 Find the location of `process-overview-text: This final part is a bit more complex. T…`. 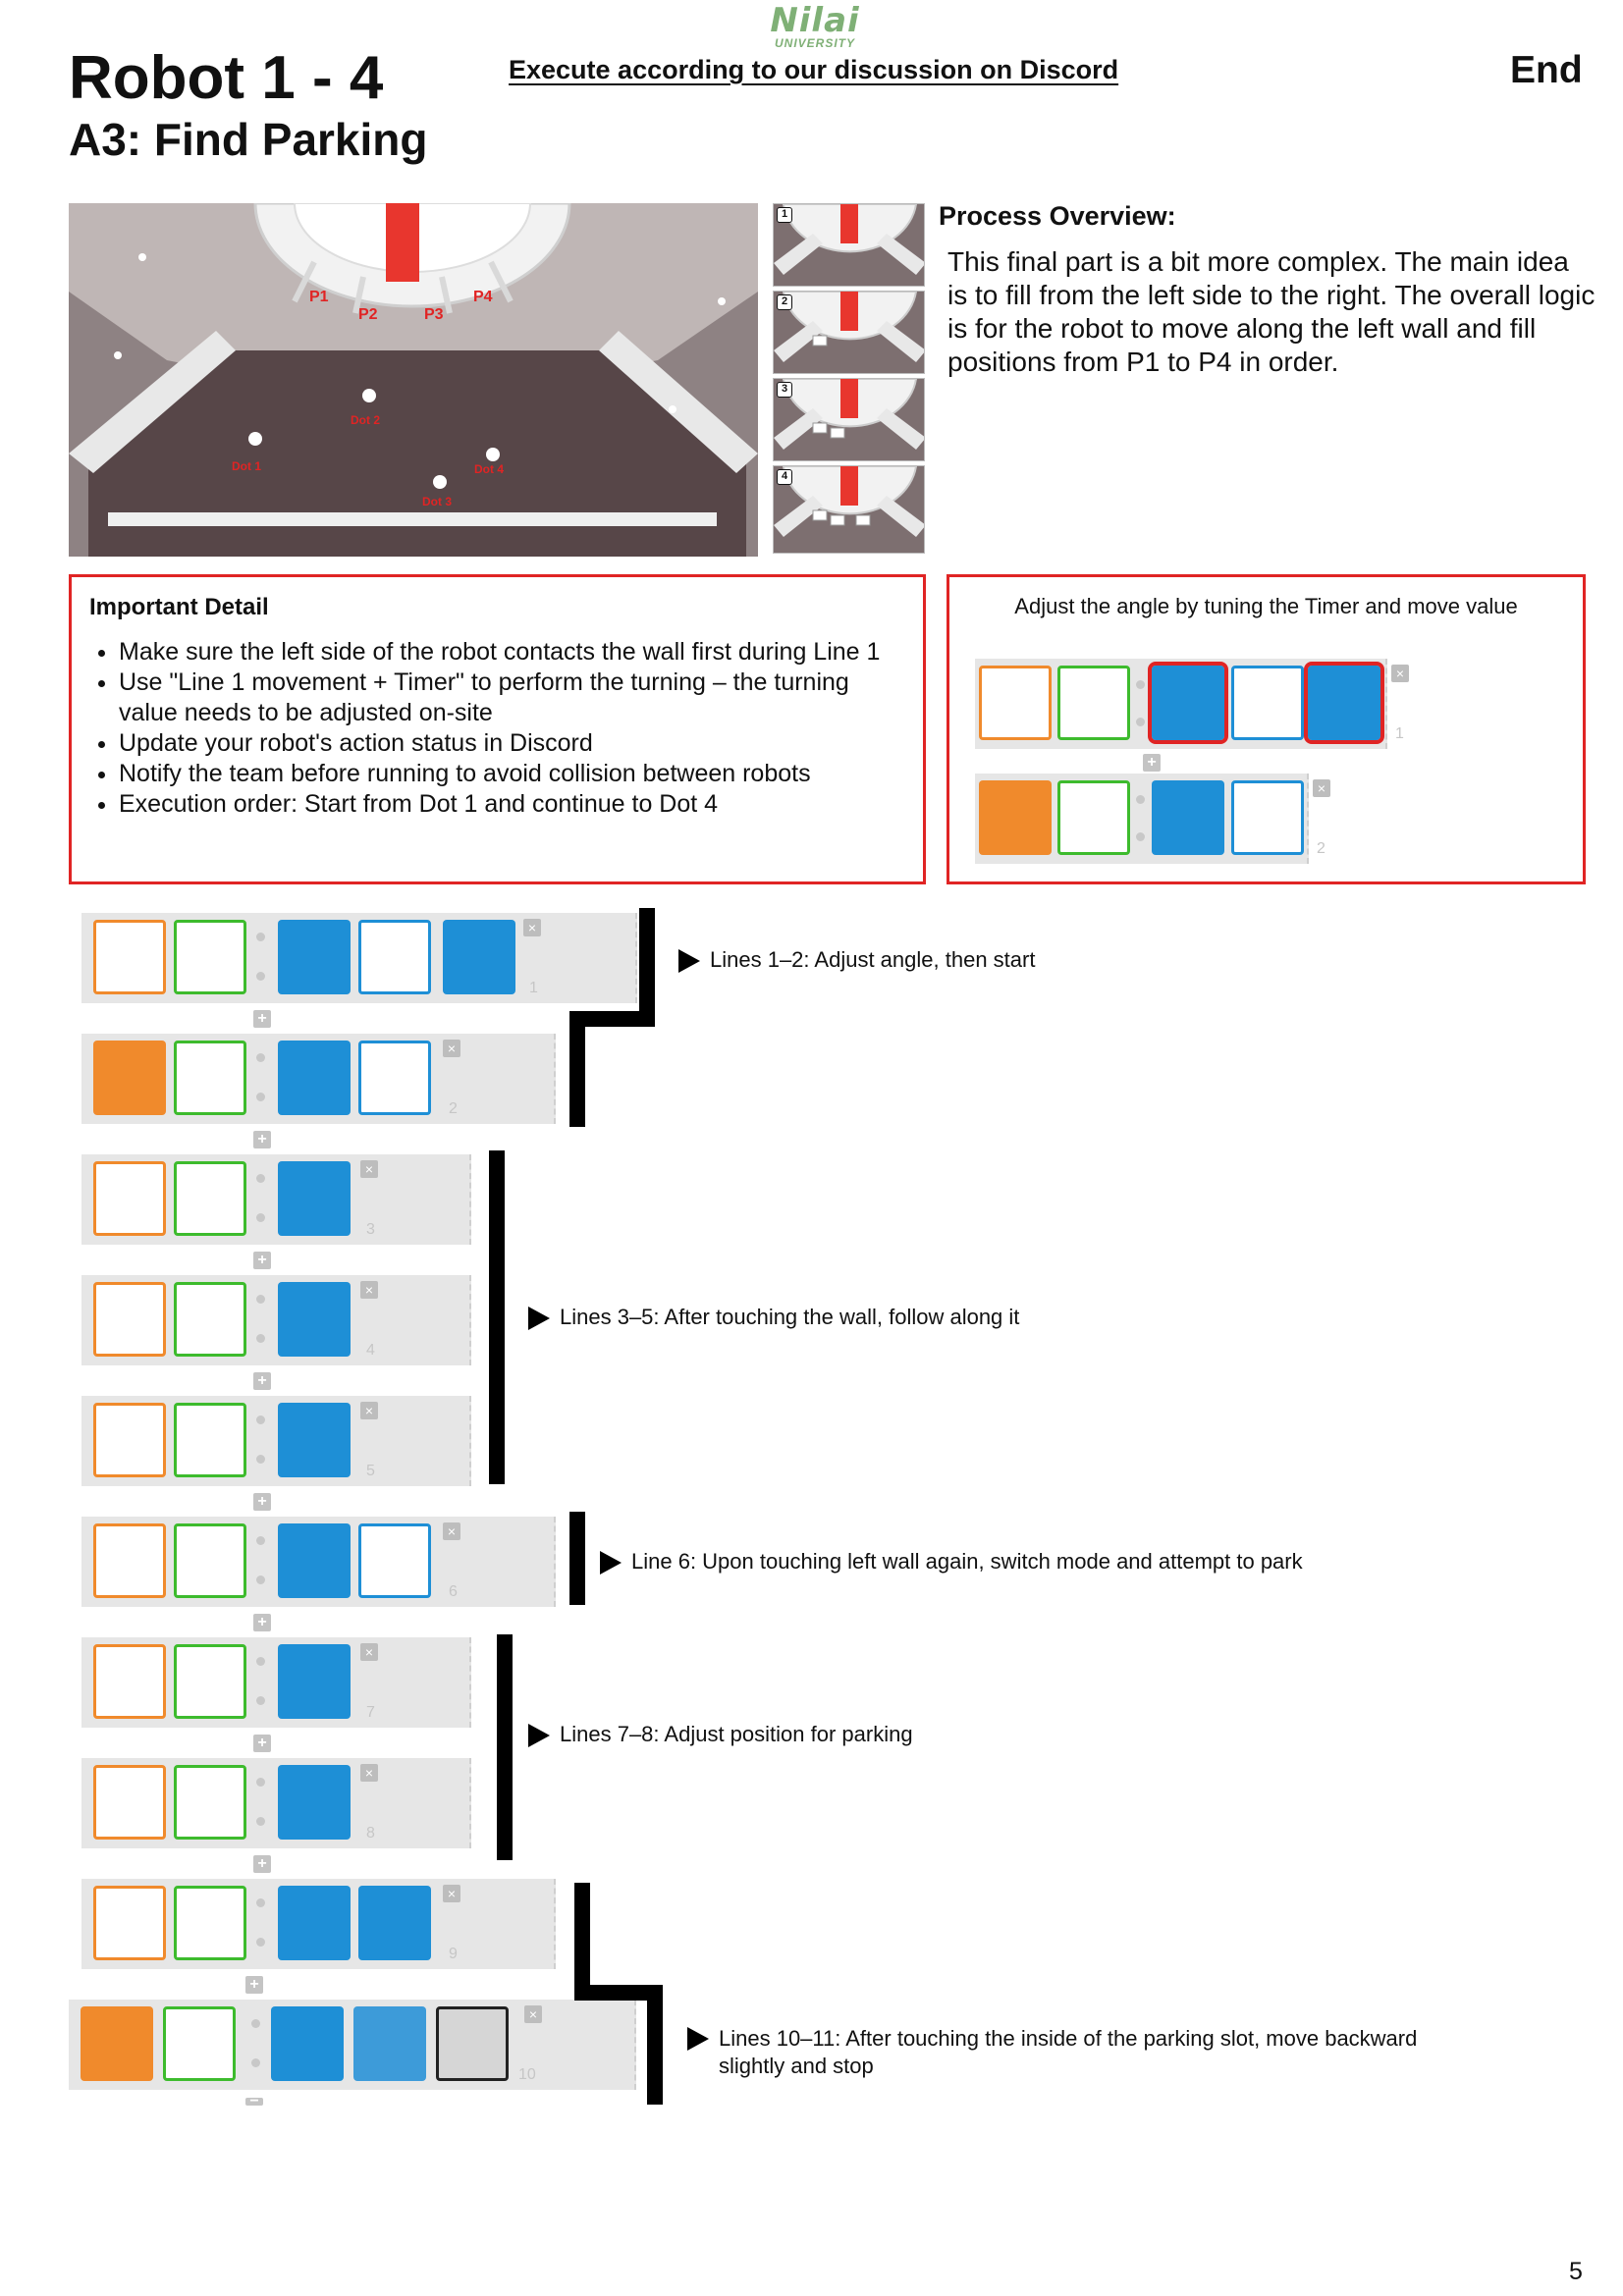

process-overview-text: This final part is a bit more complex. T… is located at coordinates (1271, 311).